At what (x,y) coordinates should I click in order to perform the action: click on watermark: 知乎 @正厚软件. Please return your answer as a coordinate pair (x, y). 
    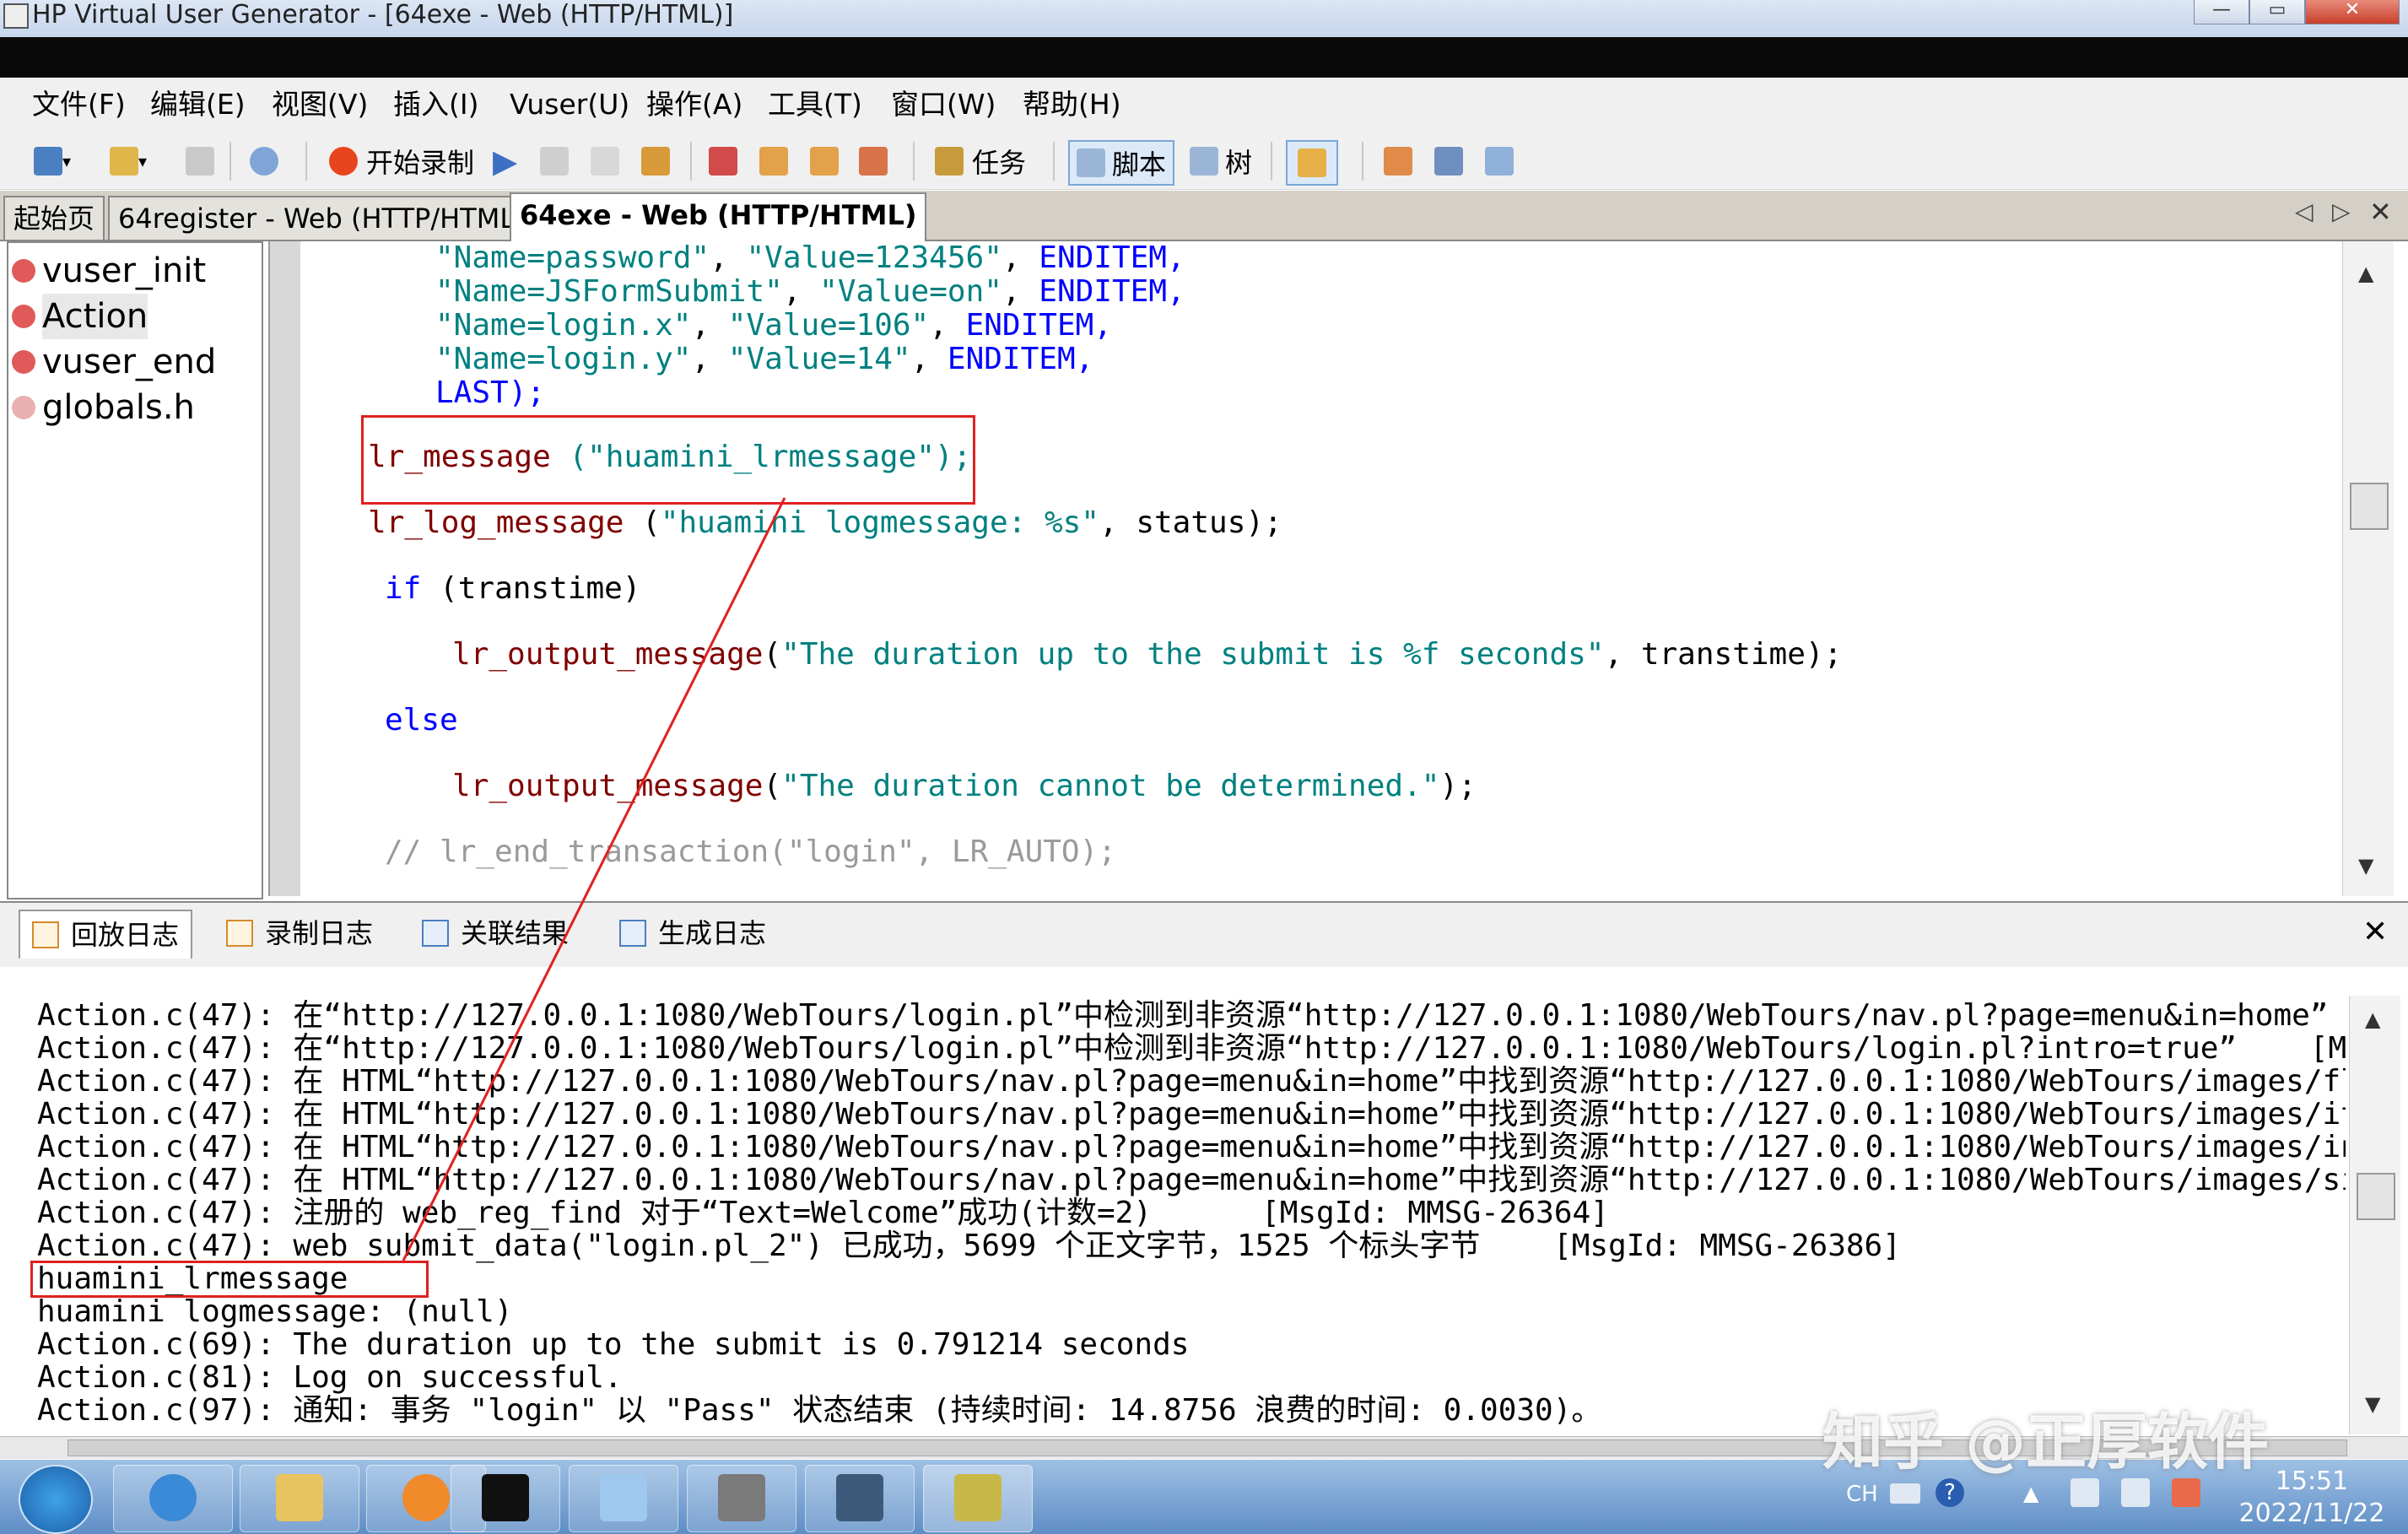
    Looking at the image, I should click on (2046, 1442).